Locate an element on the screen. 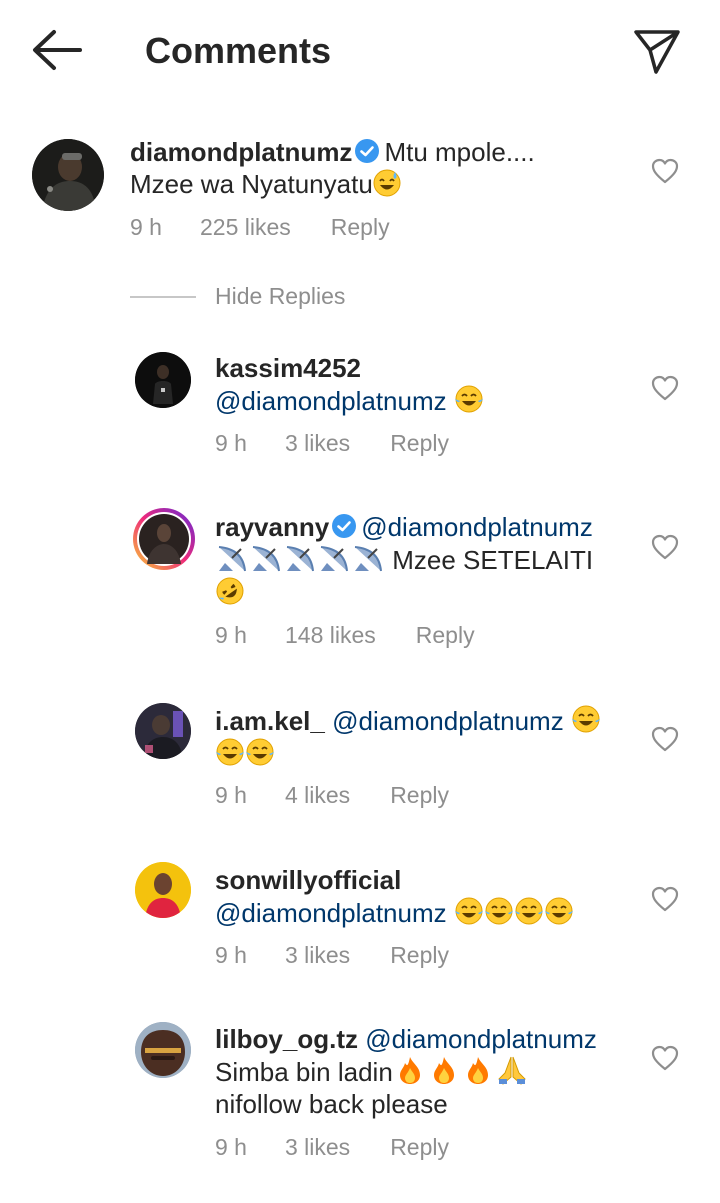 This screenshot has height=1203, width=720. reply-username: kassim4252 is located at coordinates (288, 368).